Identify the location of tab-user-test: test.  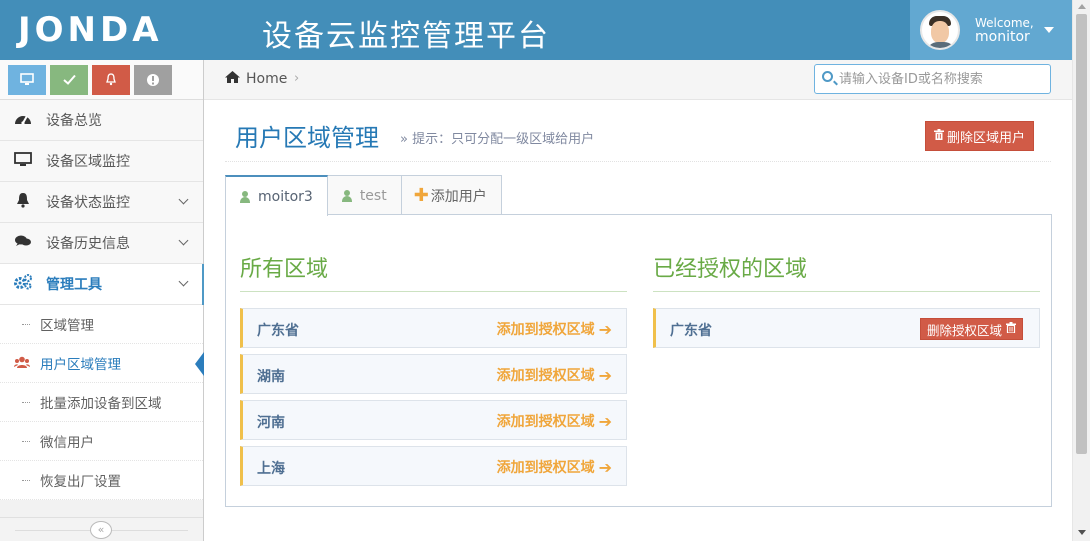
(364, 195).